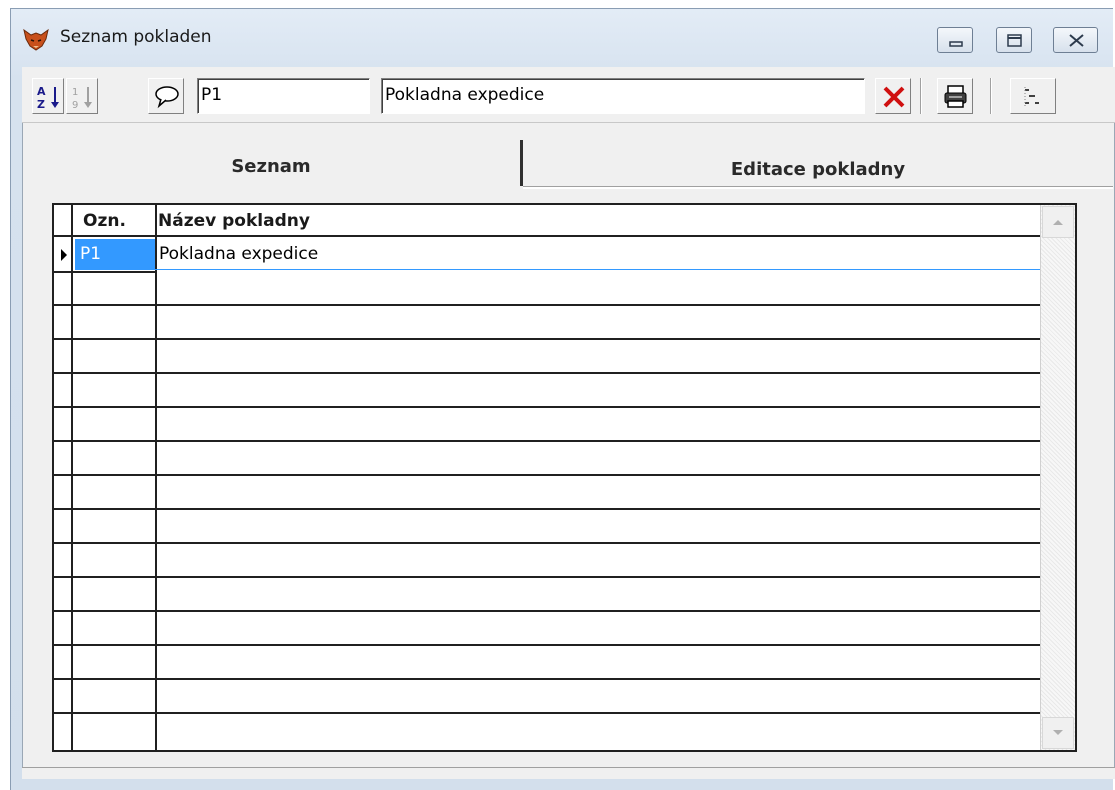  I want to click on restore-button, so click(1014, 40).